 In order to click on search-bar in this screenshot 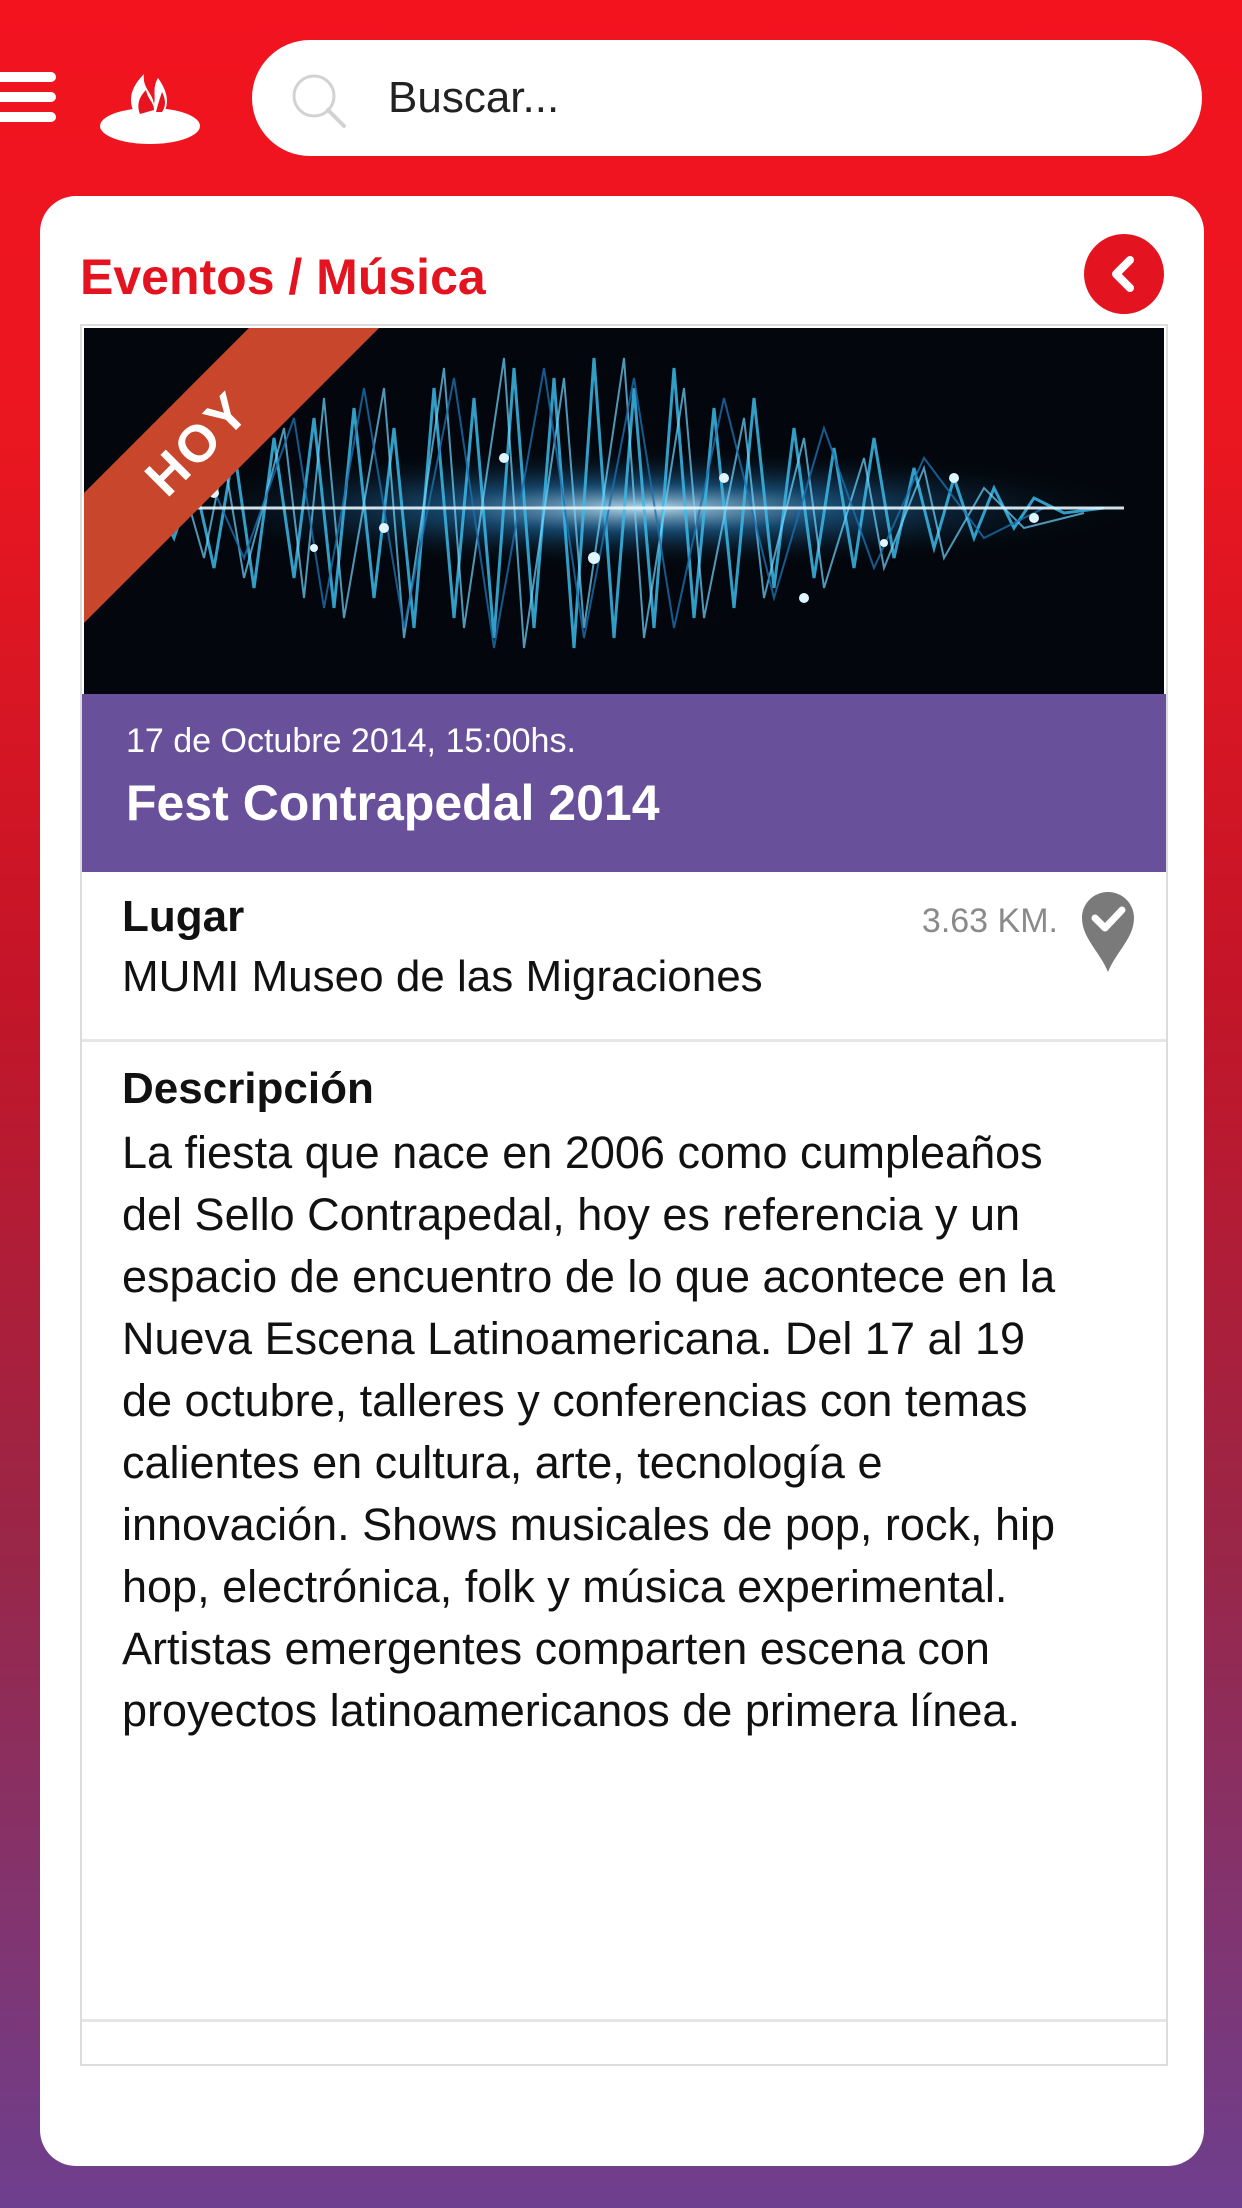, I will do `click(727, 98)`.